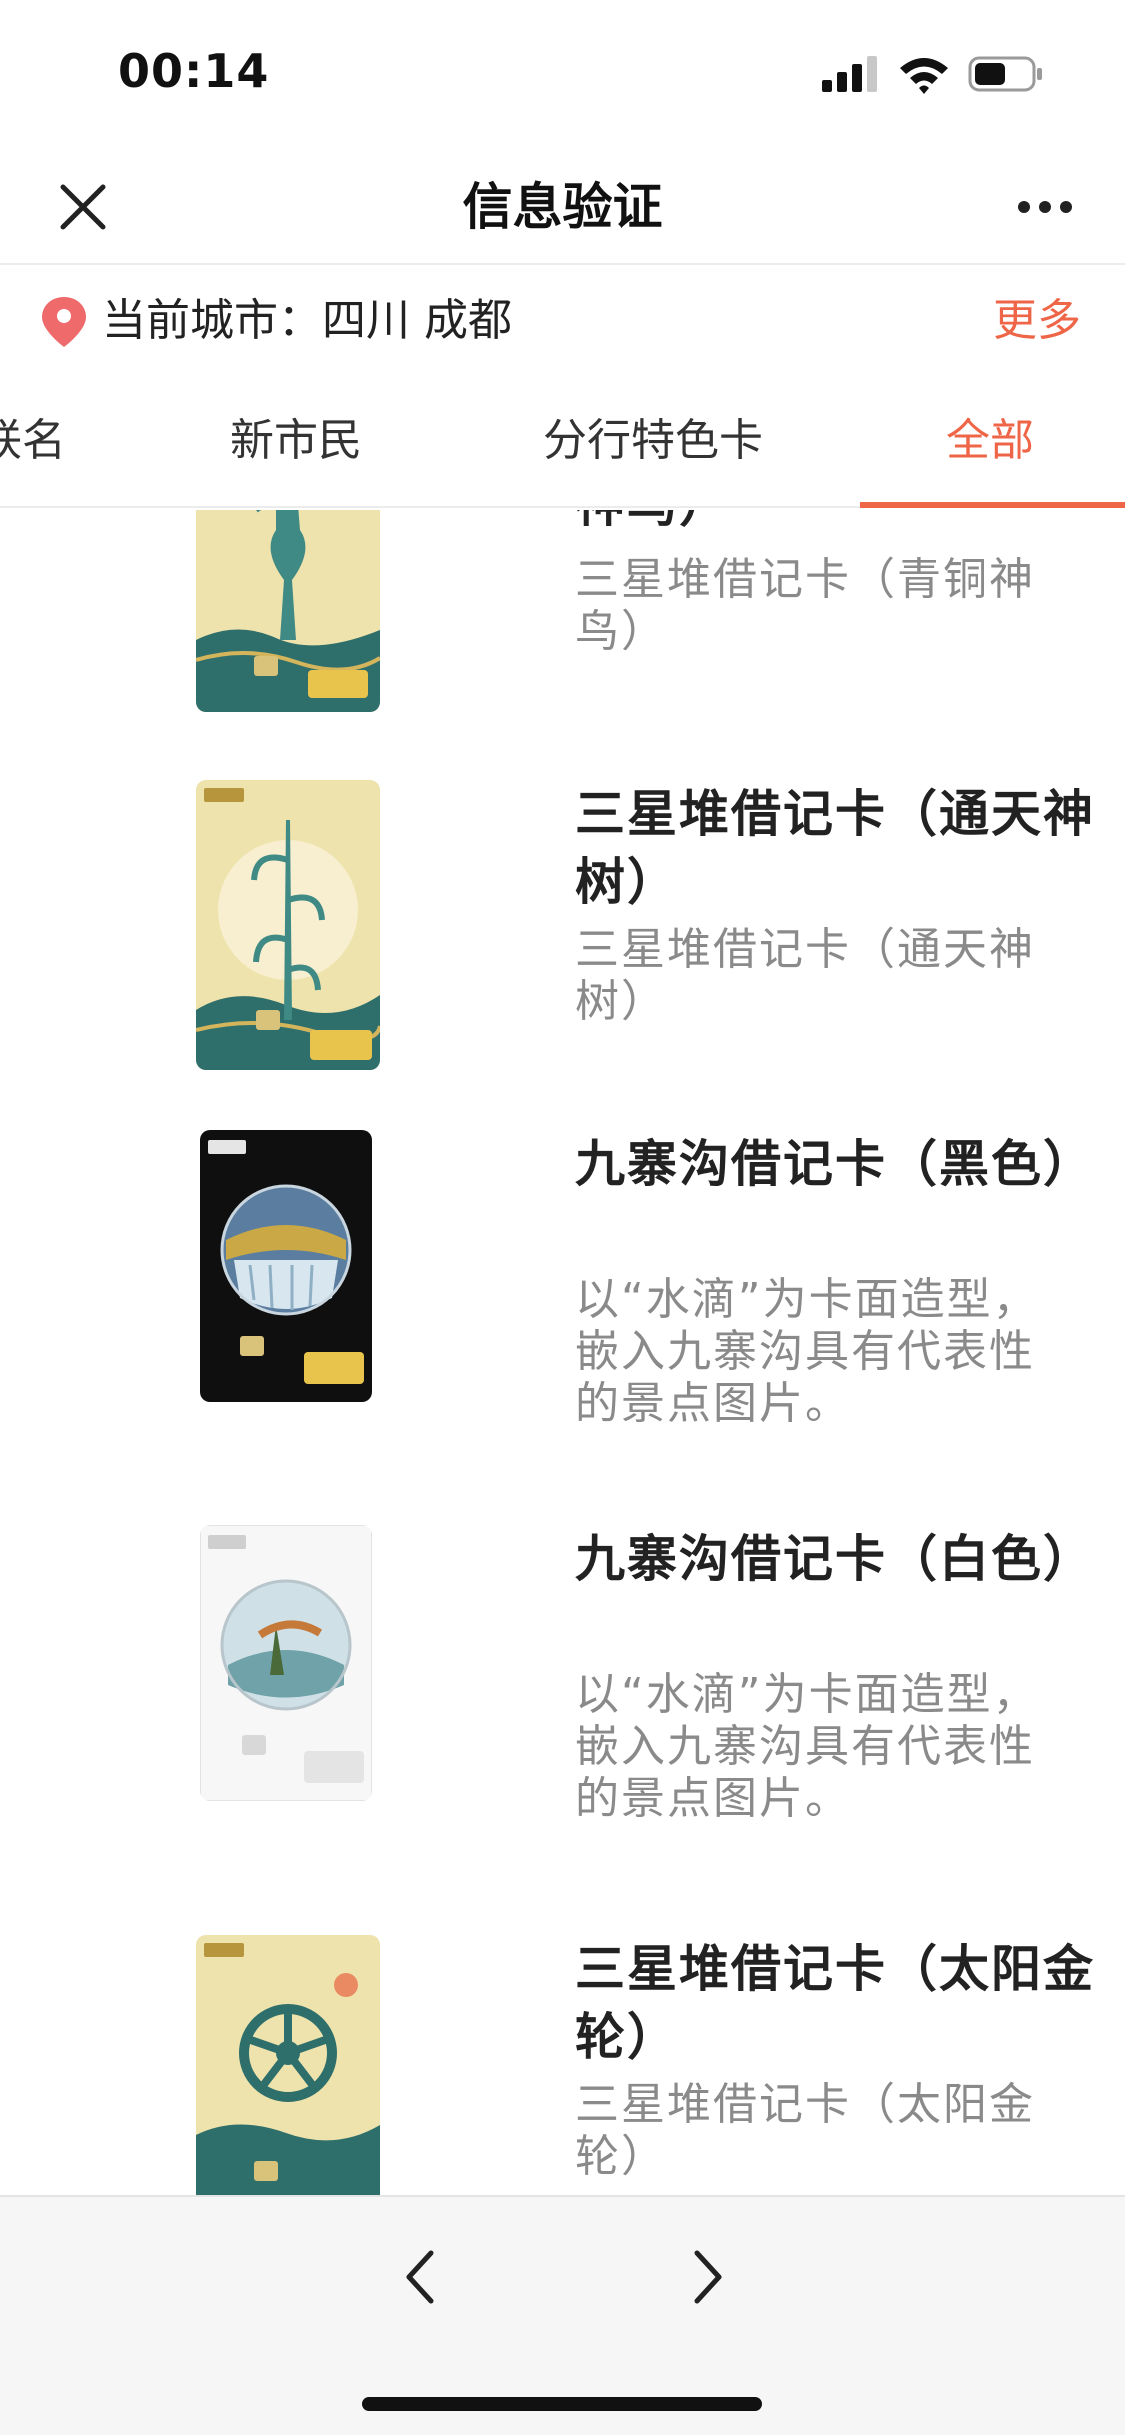 This screenshot has height=2435, width=1125. I want to click on status-time: 00:14, so click(194, 71).